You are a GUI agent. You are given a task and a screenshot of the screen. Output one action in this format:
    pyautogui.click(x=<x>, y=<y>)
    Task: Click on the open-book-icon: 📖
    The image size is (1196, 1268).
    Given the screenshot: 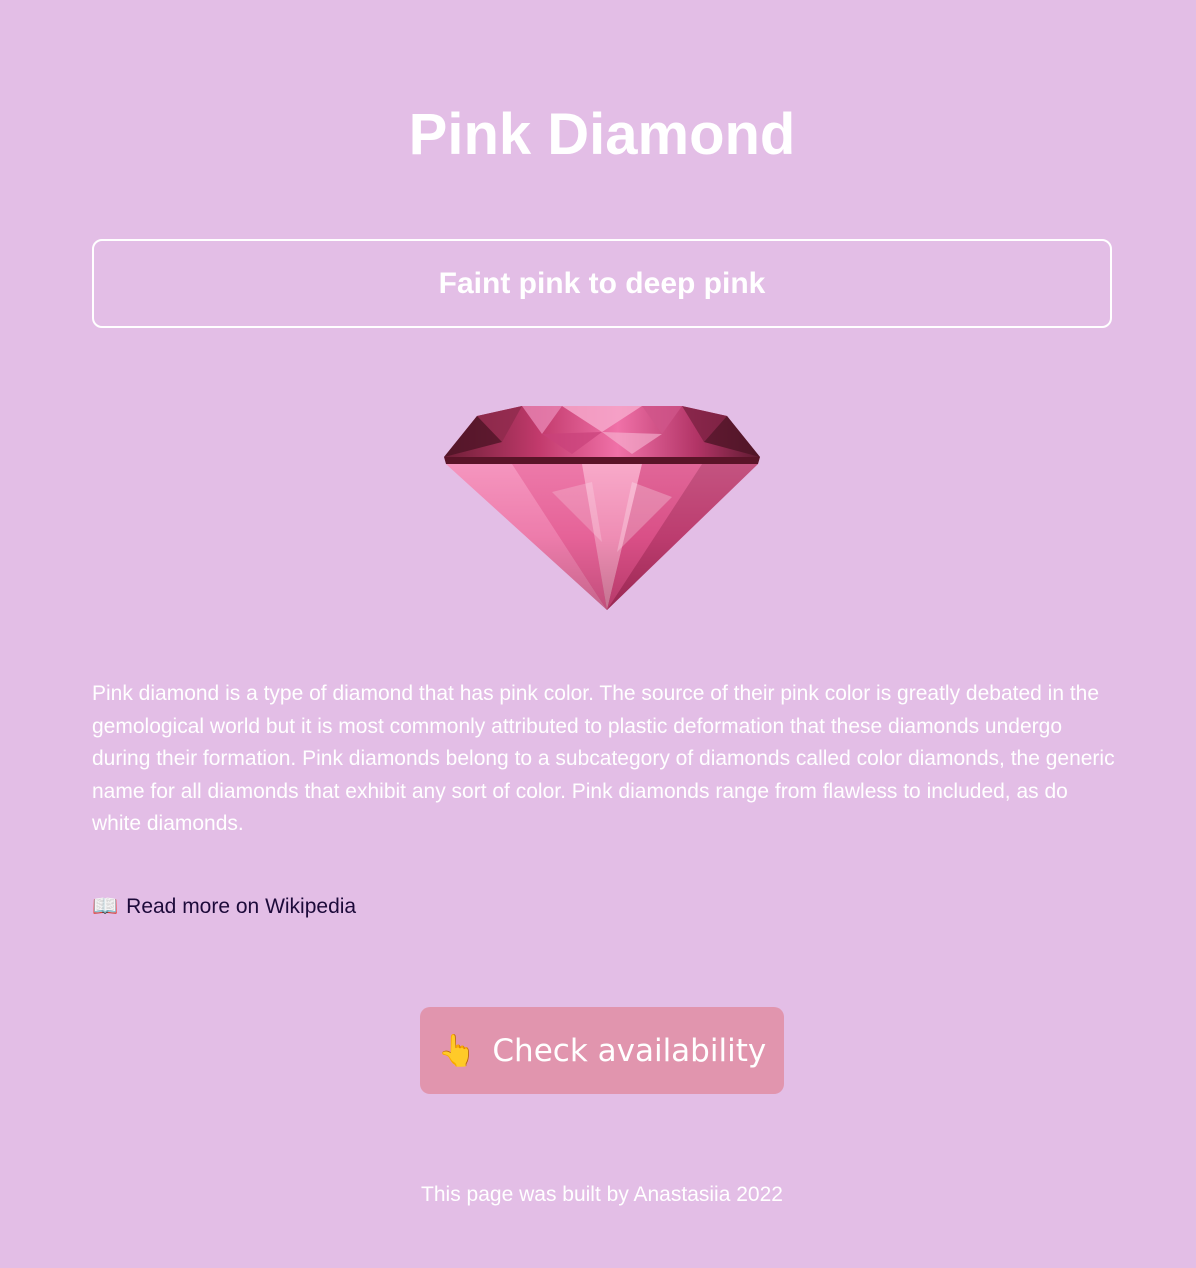 What is the action you would take?
    pyautogui.click(x=105, y=906)
    